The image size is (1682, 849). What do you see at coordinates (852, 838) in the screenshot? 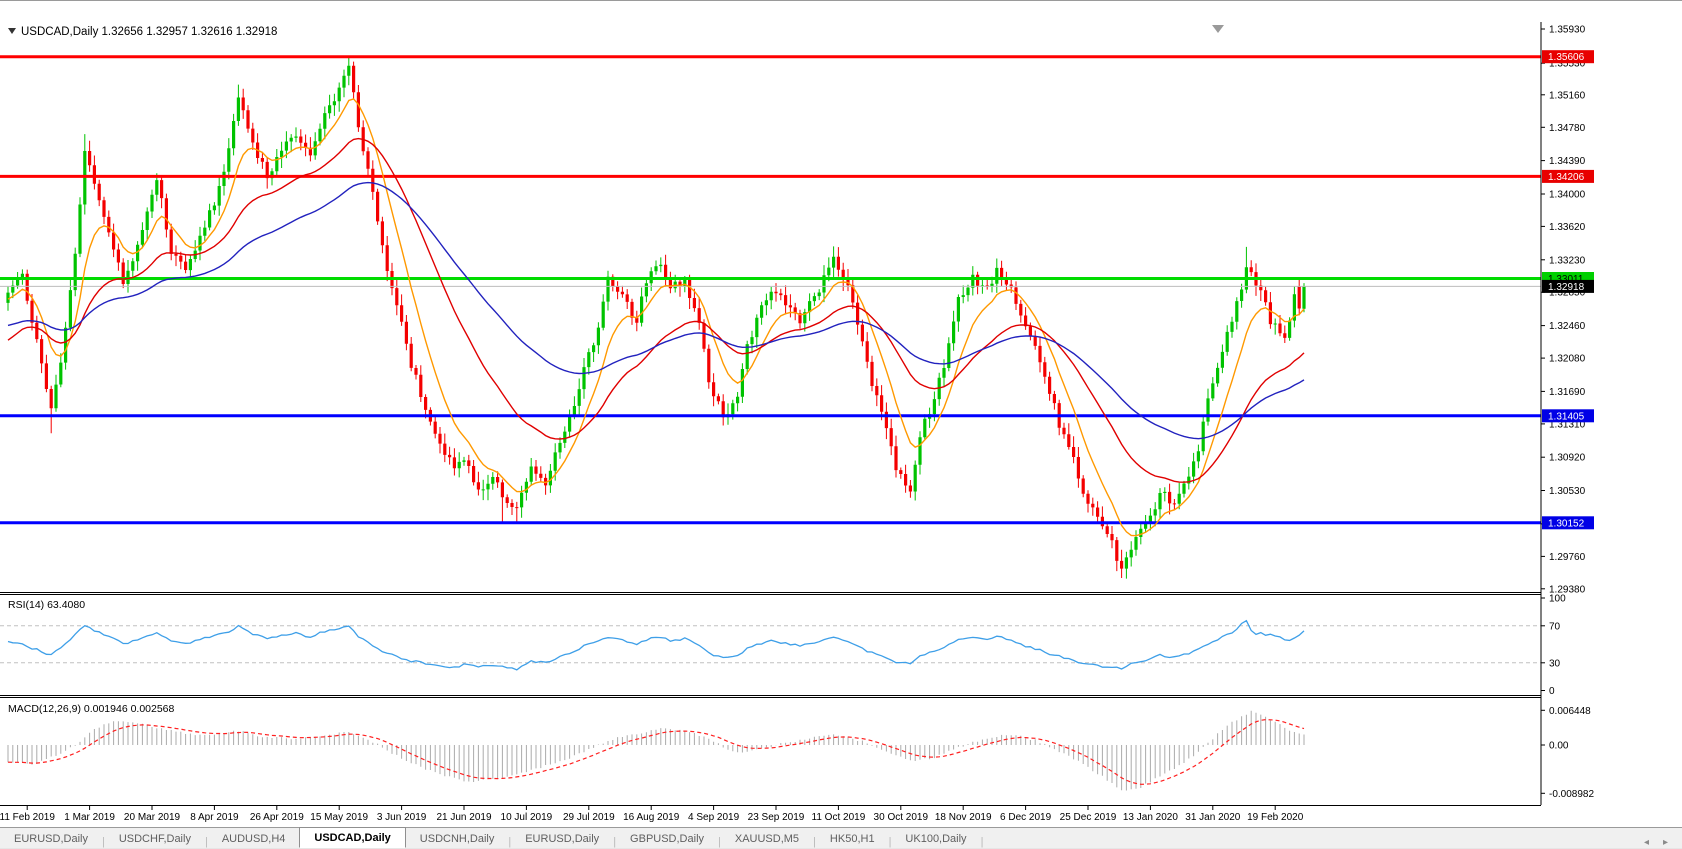
I see `chart-tab-hk50: HK50,H1` at bounding box center [852, 838].